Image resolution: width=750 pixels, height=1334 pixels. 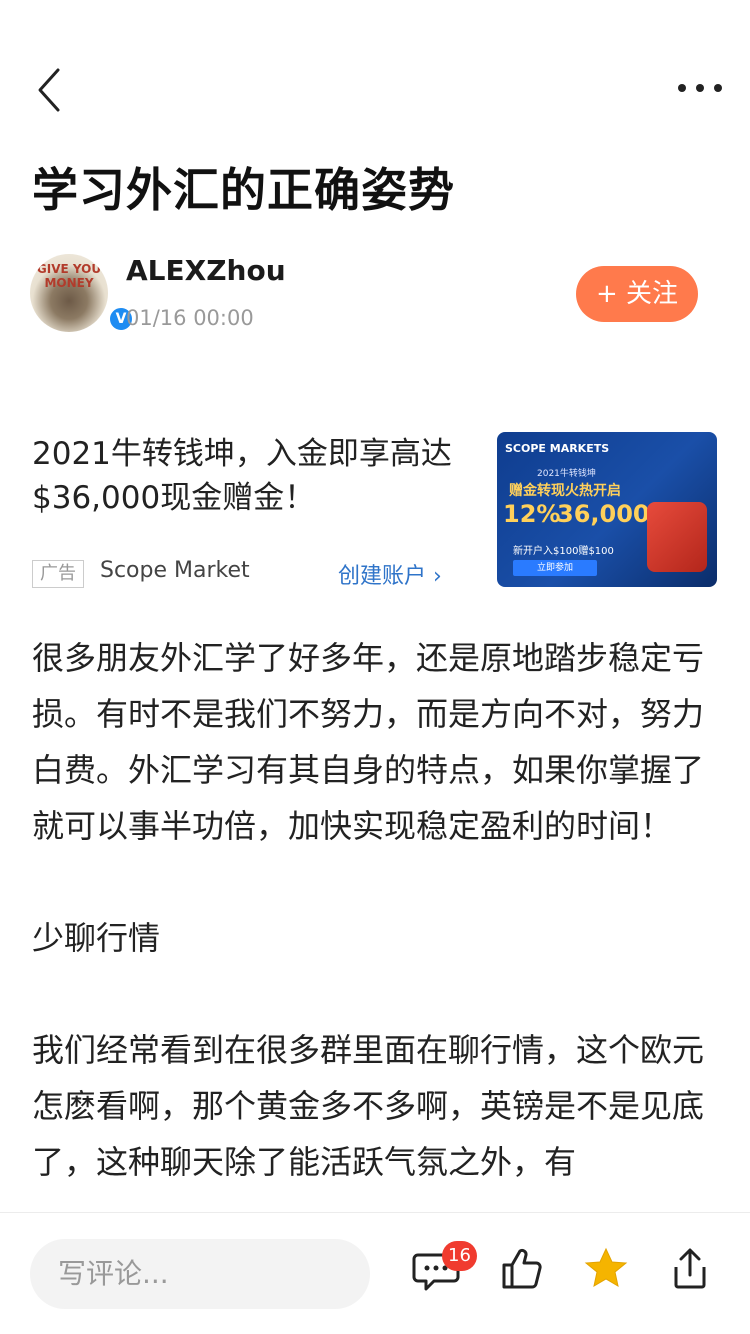 I want to click on more-dots-icon, so click(x=700, y=88).